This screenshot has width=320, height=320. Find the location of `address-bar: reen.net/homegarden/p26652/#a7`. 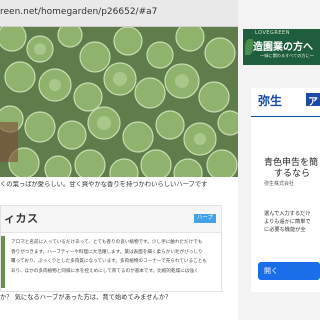

address-bar: reen.net/homegarden/p26652/#a7 is located at coordinates (119, 13).